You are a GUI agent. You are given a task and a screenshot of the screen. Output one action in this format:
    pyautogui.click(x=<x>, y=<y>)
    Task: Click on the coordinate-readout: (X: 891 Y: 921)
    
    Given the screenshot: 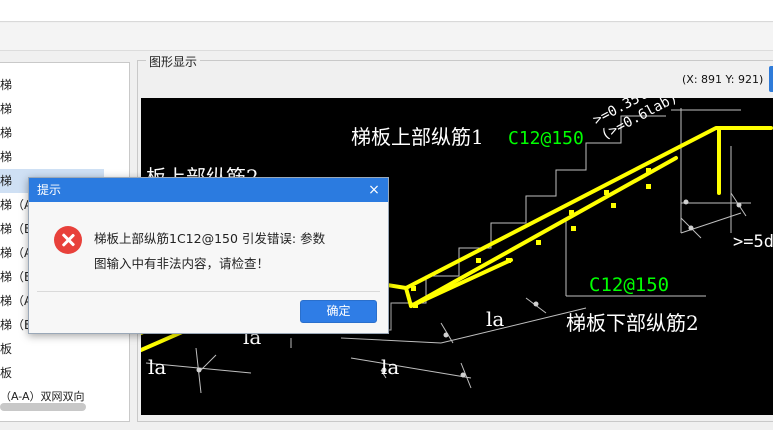 What is the action you would take?
    pyautogui.click(x=723, y=79)
    